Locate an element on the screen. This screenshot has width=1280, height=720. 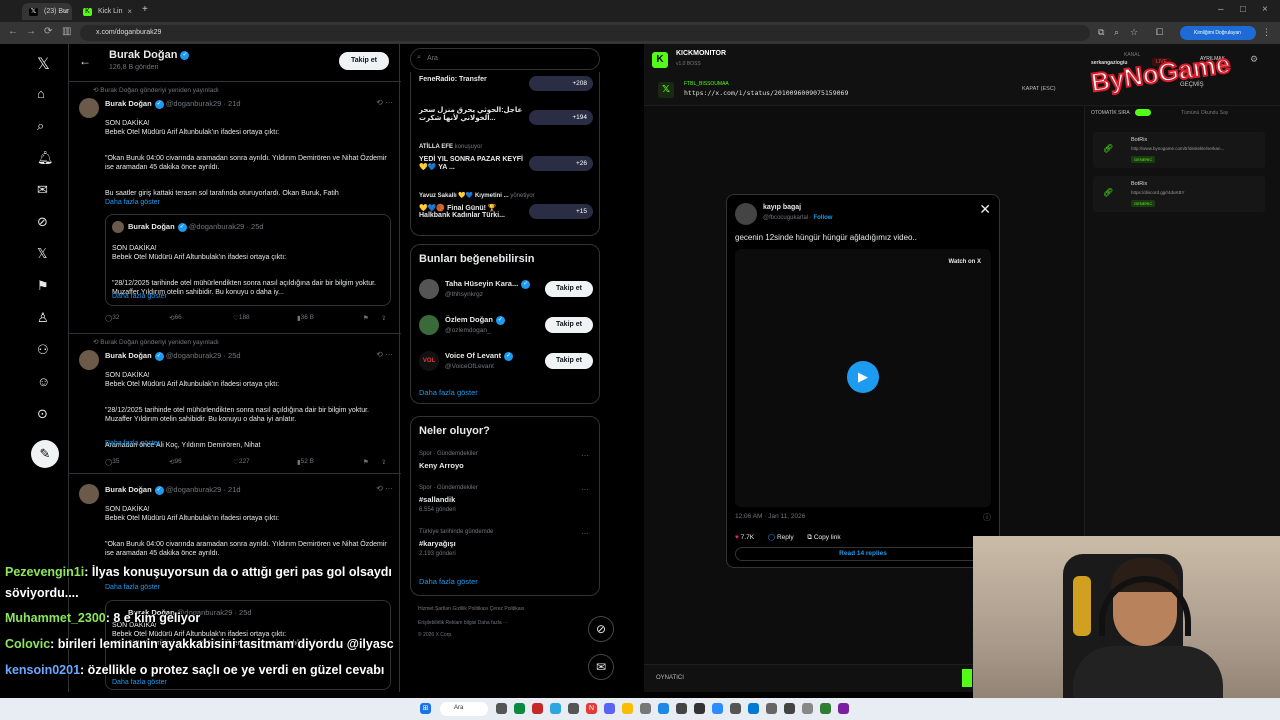
trend-name: #karyağışı is located at coordinates (437, 543).